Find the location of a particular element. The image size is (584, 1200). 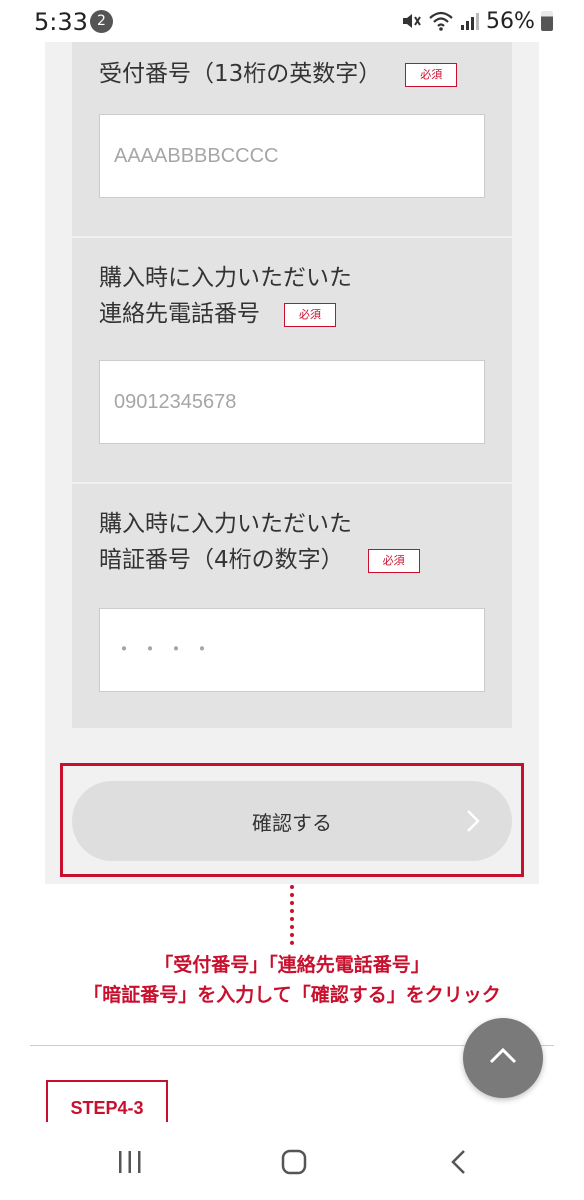

reception-number-label: 受付番号（13桁の英数字） 必須 is located at coordinates (278, 74).